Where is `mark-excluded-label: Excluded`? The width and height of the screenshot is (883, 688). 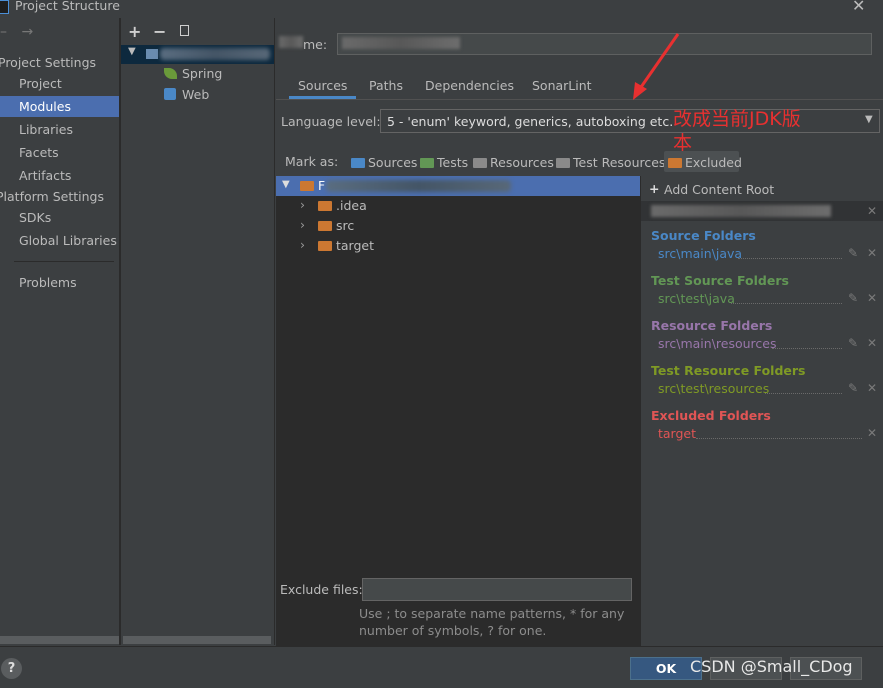
mark-excluded-label: Excluded is located at coordinates (713, 162).